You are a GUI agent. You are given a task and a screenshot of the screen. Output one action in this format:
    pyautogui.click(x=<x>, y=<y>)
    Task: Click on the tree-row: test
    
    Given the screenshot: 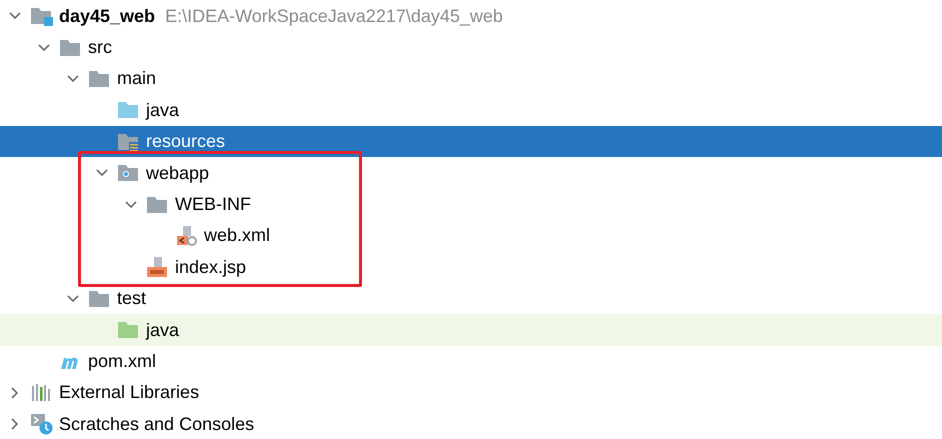 What is the action you would take?
    pyautogui.click(x=471, y=298)
    